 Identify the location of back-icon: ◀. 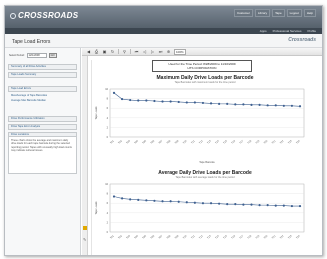
(88, 51).